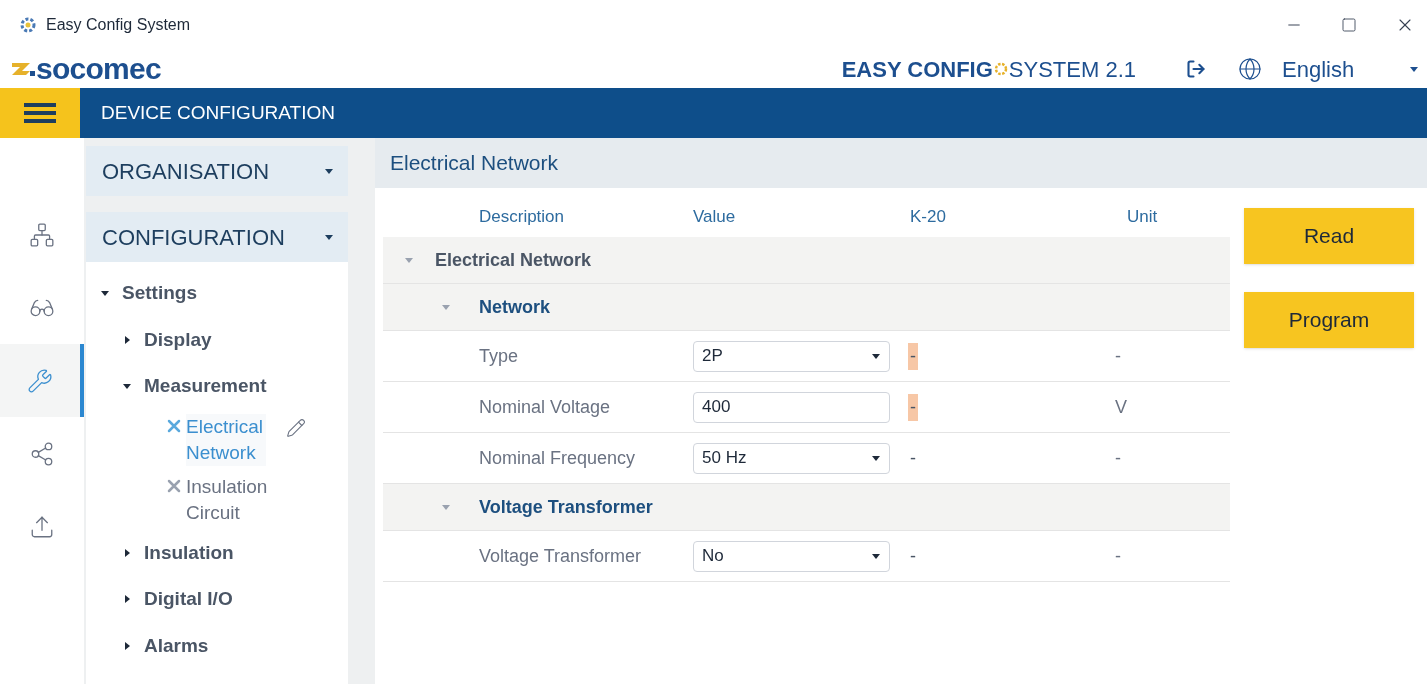 This screenshot has height=684, width=1427. I want to click on parameter-label: Voltage Transformer, so click(560, 556).